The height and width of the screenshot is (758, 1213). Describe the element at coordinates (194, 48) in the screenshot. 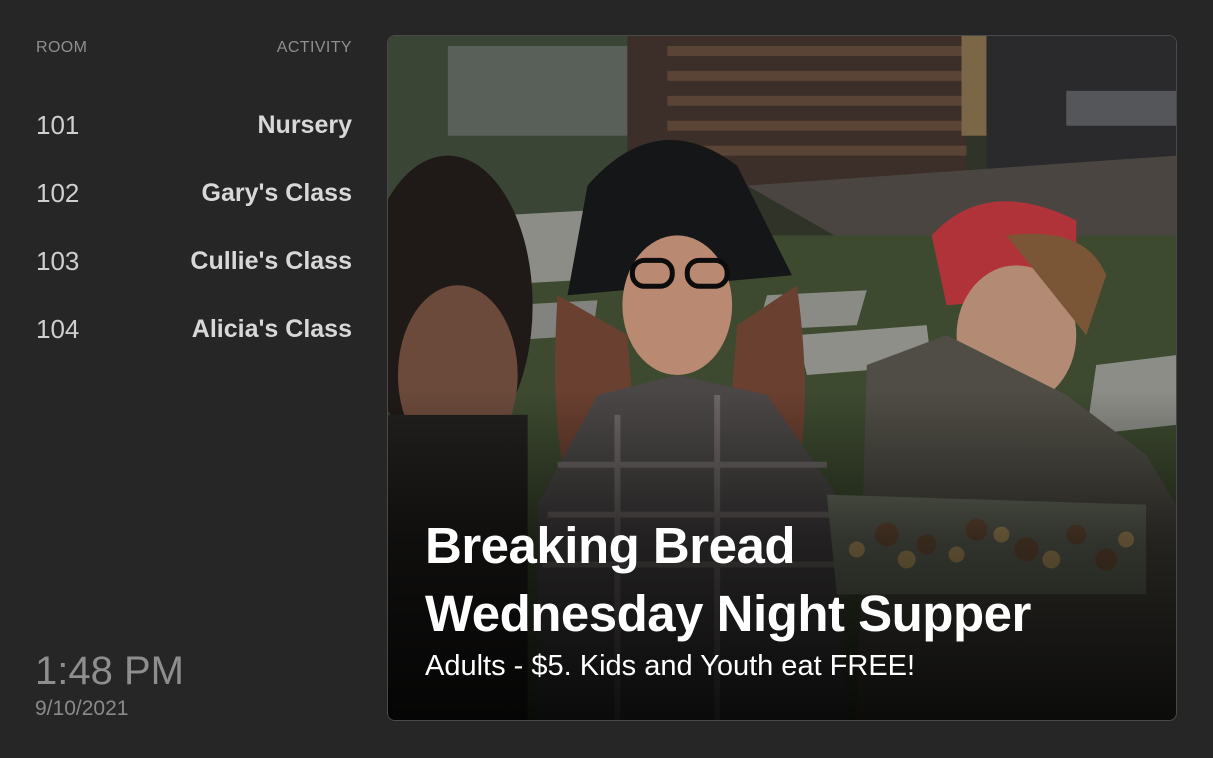

I see `directory-header: ROOM ACTIVITY` at that location.